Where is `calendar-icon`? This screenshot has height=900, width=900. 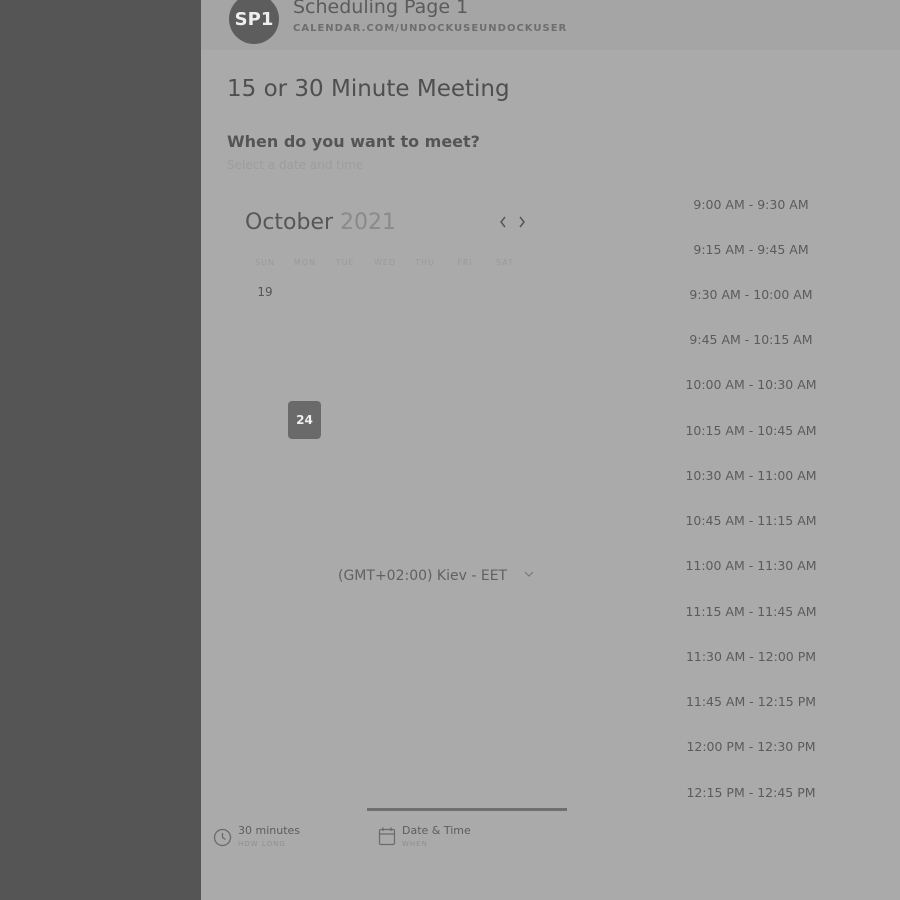 calendar-icon is located at coordinates (387, 838).